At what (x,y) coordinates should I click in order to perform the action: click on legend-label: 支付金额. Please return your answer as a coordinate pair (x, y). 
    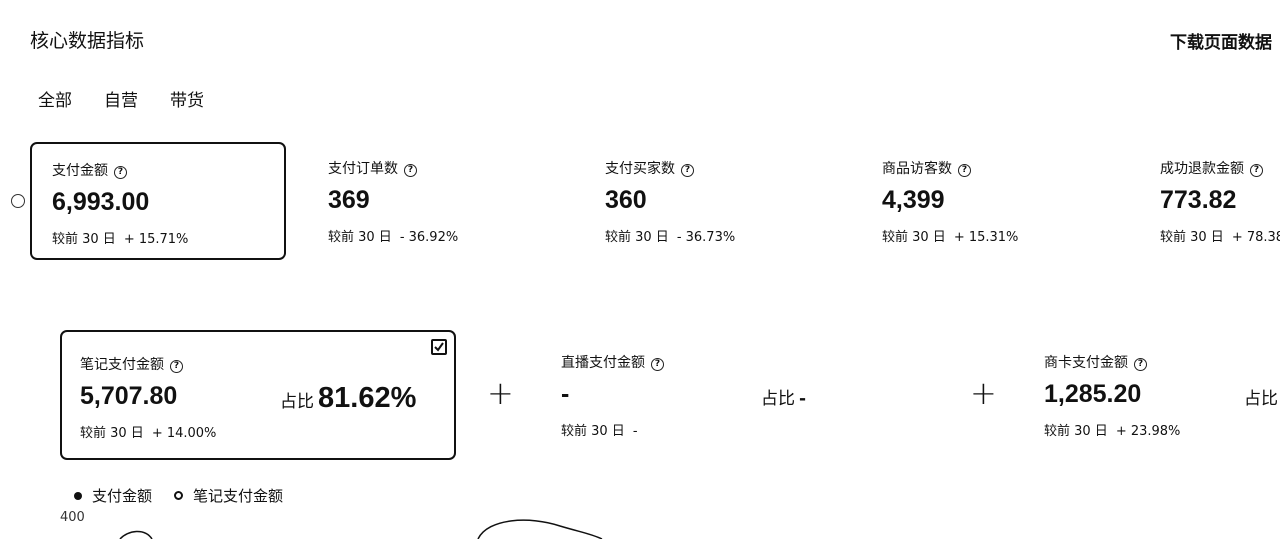
    Looking at the image, I should click on (122, 496).